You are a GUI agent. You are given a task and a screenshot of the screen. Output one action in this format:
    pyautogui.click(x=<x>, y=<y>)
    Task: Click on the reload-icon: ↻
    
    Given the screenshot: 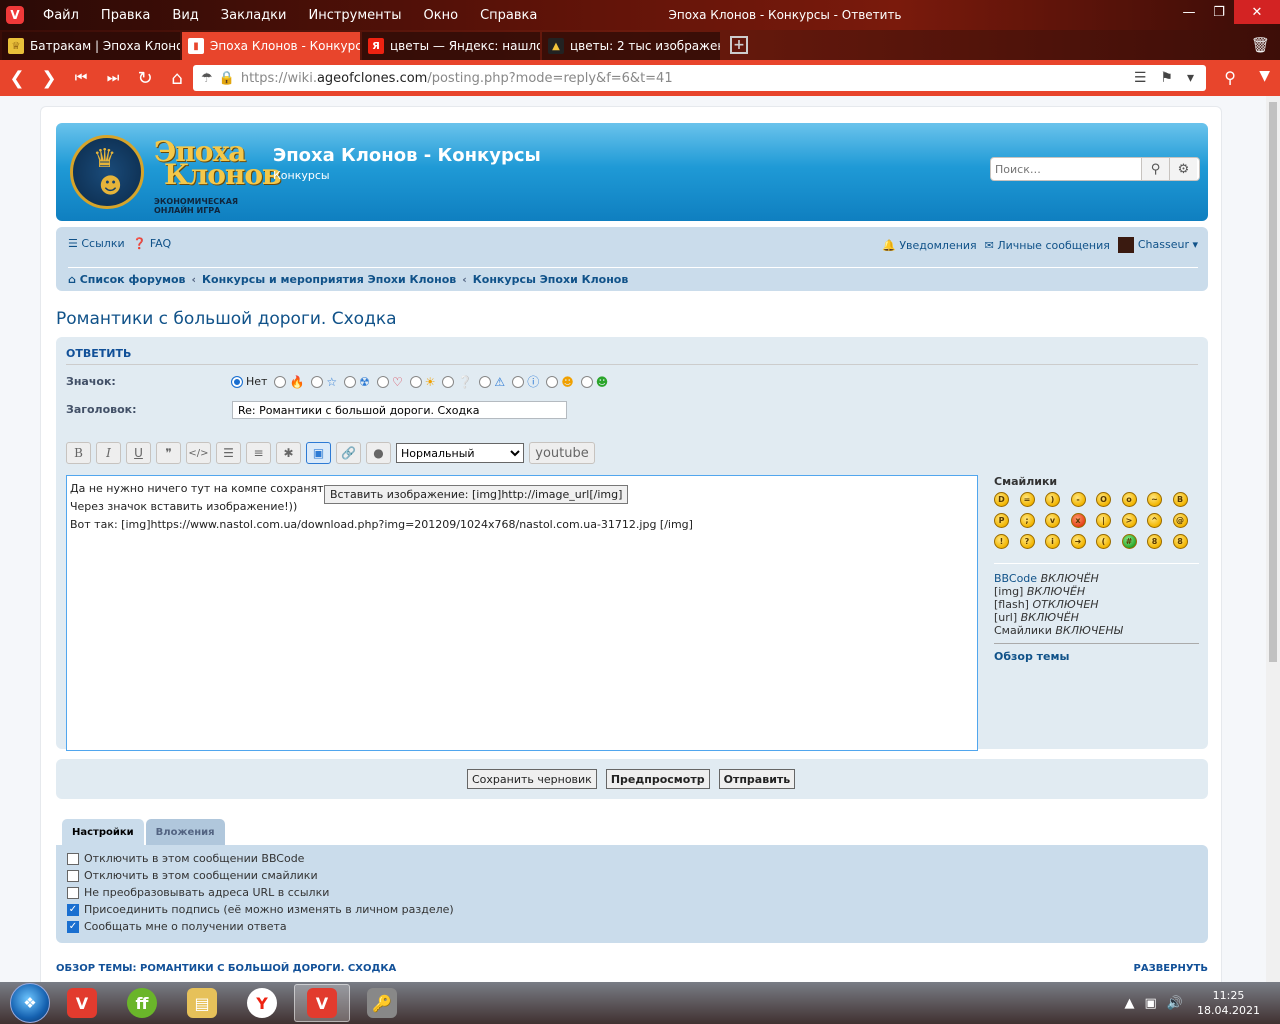 What is the action you would take?
    pyautogui.click(x=145, y=78)
    